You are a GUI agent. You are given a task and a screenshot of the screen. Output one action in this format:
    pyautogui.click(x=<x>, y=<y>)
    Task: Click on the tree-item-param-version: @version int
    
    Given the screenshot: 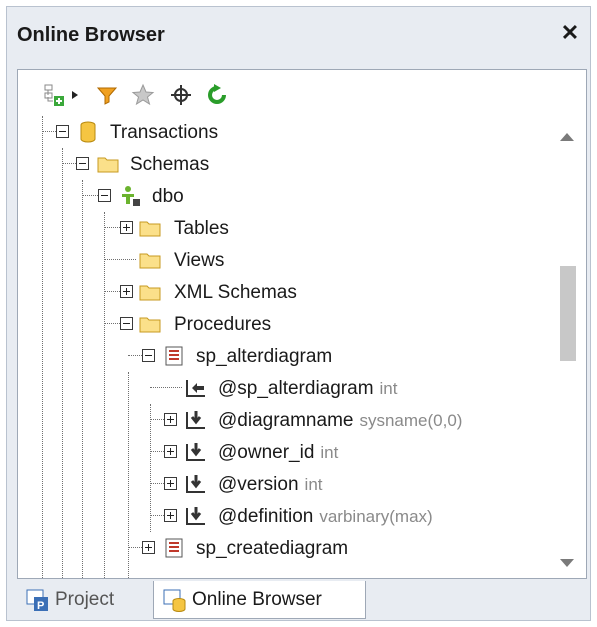 What is the action you would take?
    pyautogui.click(x=283, y=484)
    